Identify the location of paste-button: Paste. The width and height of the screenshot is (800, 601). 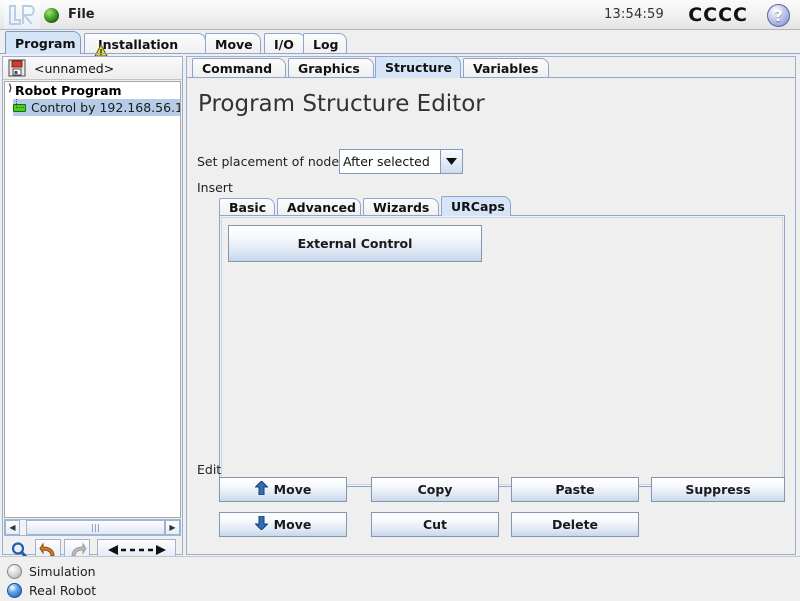
(575, 489).